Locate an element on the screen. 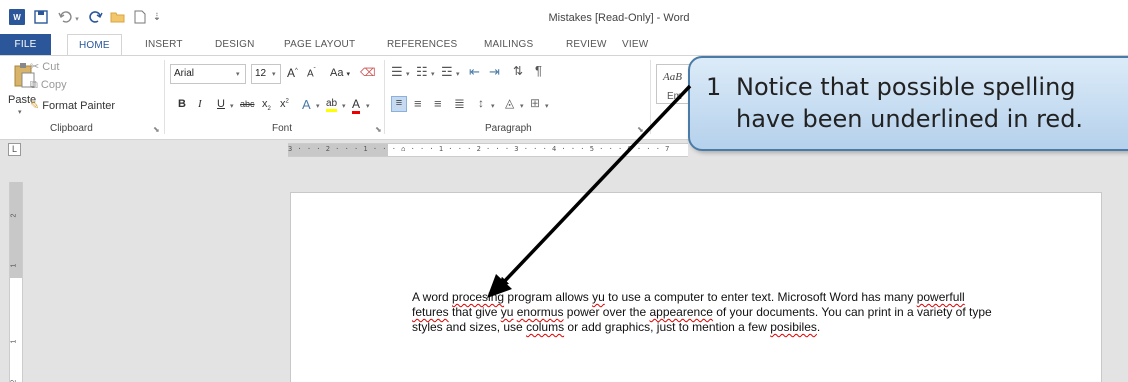 This screenshot has height=382, width=1128. font-color-button: A is located at coordinates (356, 105).